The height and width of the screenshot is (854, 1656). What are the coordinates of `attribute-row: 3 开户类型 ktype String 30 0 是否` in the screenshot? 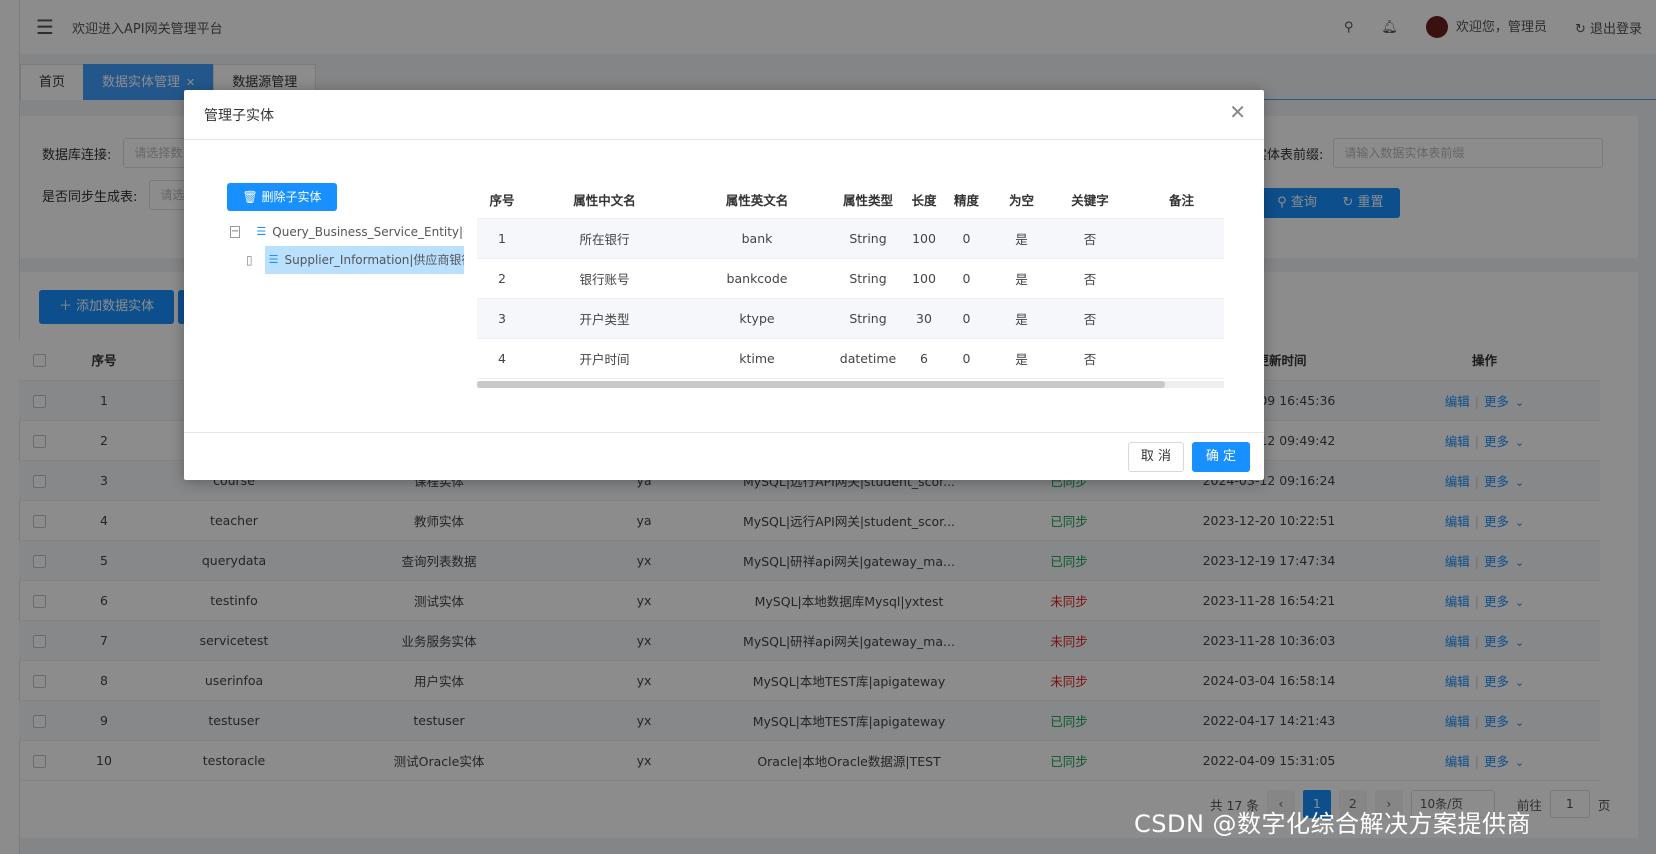 It's located at (850, 318).